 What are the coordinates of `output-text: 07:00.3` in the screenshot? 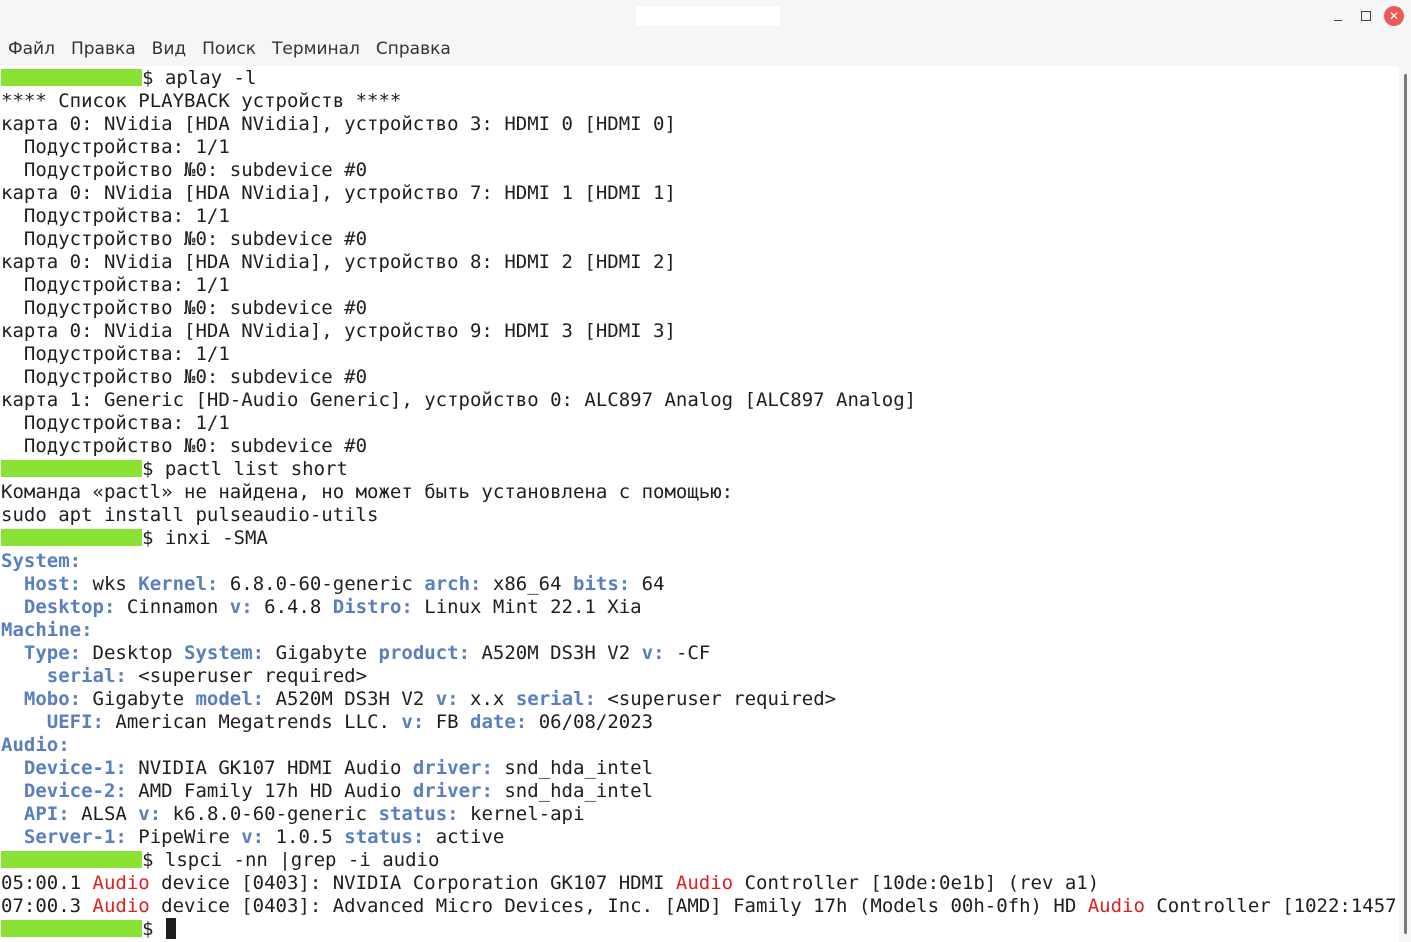 It's located at (47, 906).